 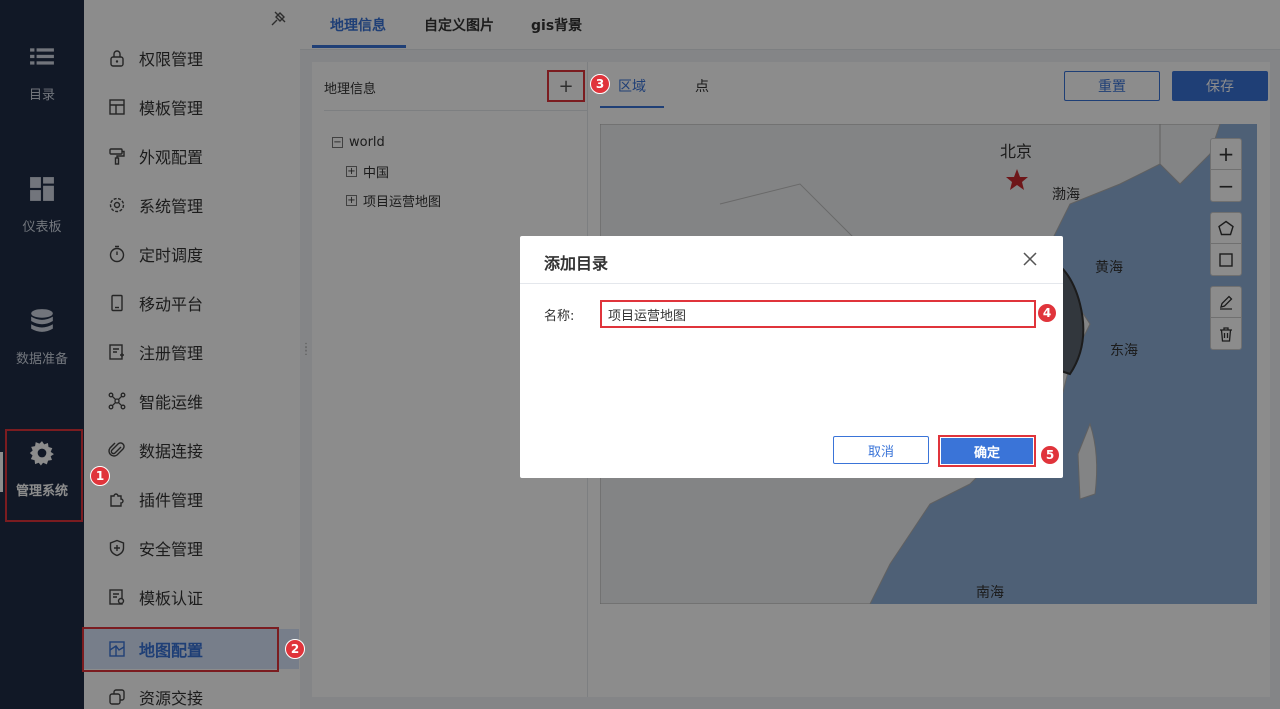 What do you see at coordinates (791, 357) in the screenshot?
I see `add-directory-dialog: 添加目录 名称: 取消 确定` at bounding box center [791, 357].